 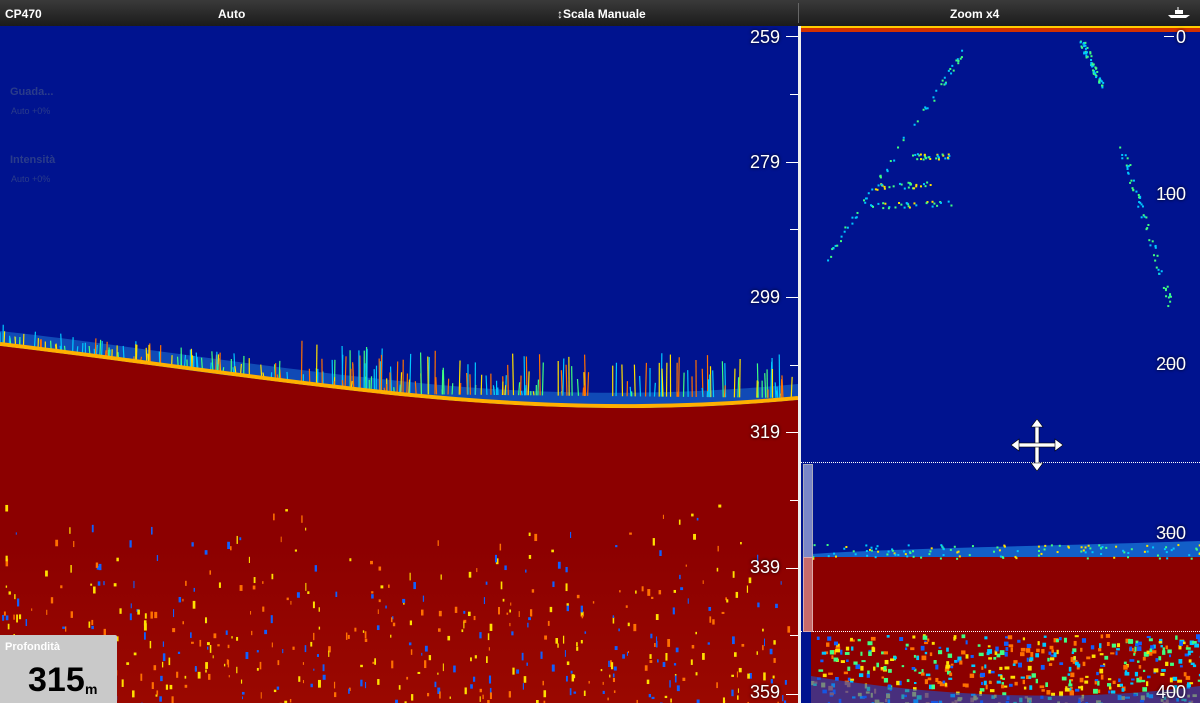 I want to click on scale-mode-label: ↕Scala Manuale, so click(x=601, y=14).